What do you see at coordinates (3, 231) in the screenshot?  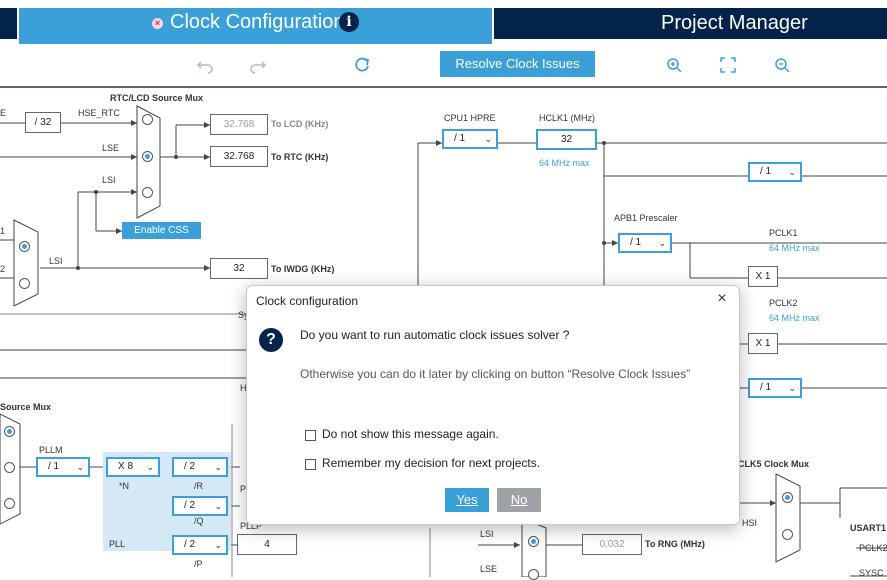 I see `lsi-mux-input-1: 1` at bounding box center [3, 231].